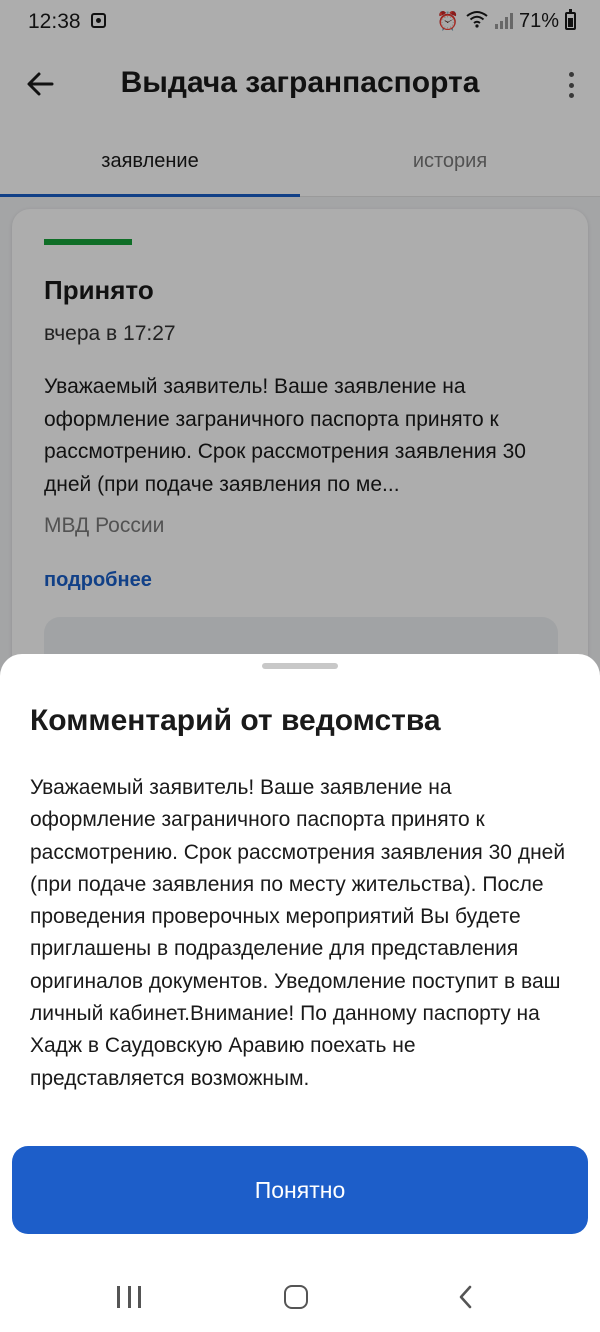 The image size is (600, 1332). What do you see at coordinates (300, 666) in the screenshot?
I see `drag-handle` at bounding box center [300, 666].